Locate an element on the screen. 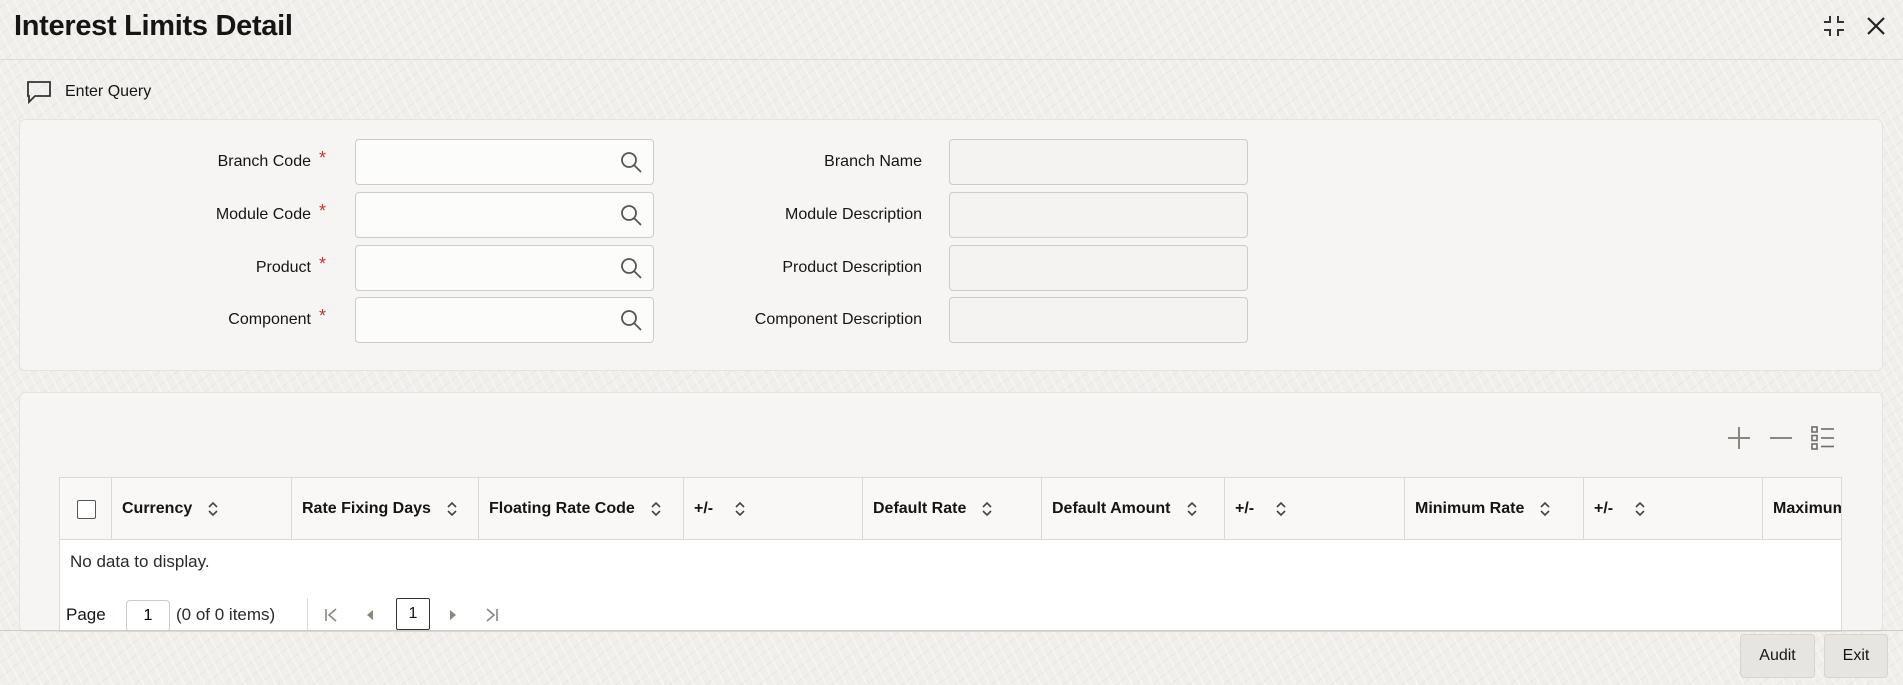 The image size is (1903, 685). column-label: Default Amount is located at coordinates (1111, 508).